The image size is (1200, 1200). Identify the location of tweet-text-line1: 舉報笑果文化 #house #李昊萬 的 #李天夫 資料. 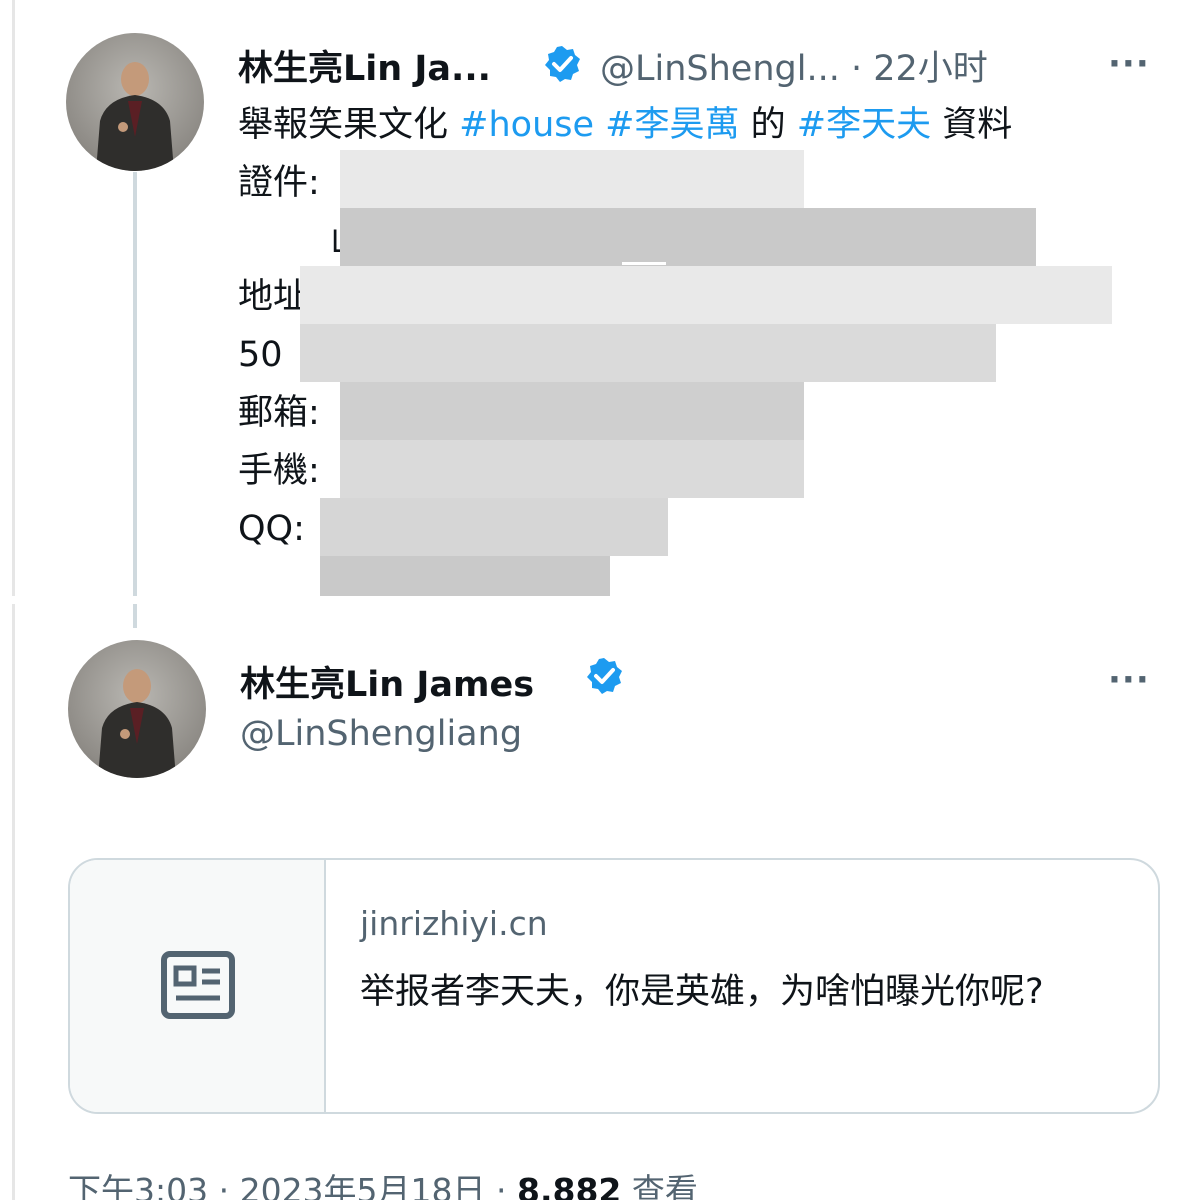
(625, 125).